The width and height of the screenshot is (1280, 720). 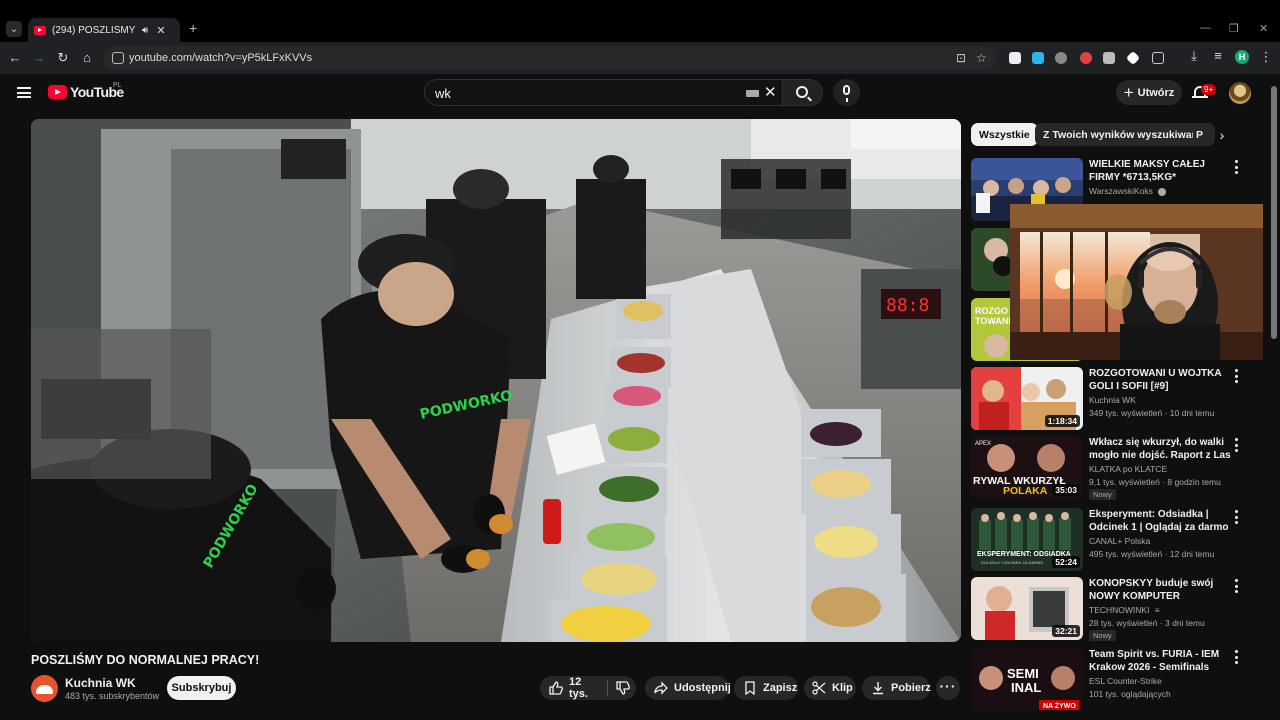 What do you see at coordinates (1200, 134) in the screenshot?
I see `chip-next: P` at bounding box center [1200, 134].